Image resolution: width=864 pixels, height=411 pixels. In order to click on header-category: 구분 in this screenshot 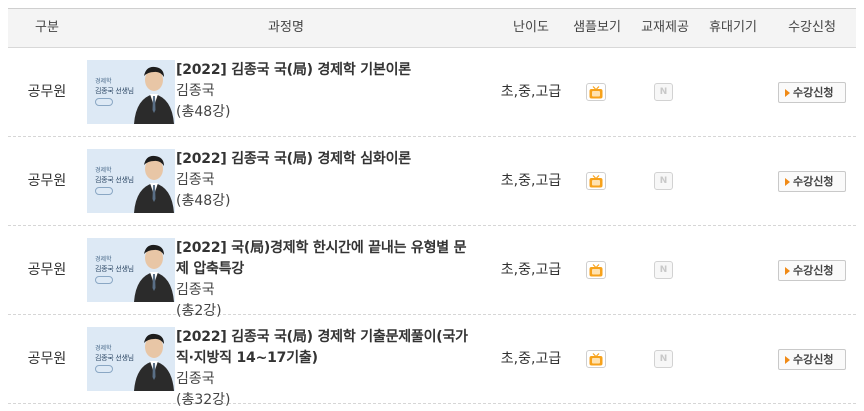, I will do `click(47, 27)`.